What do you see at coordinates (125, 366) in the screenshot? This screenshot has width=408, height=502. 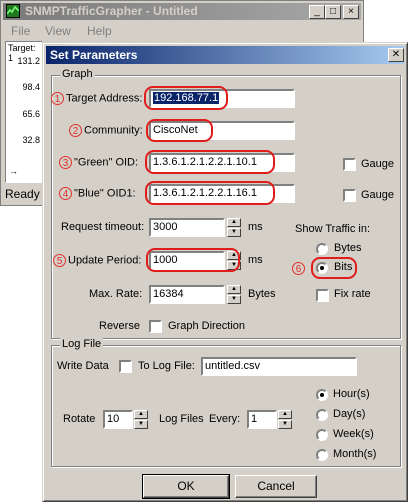 I see `write-data-checkbox` at bounding box center [125, 366].